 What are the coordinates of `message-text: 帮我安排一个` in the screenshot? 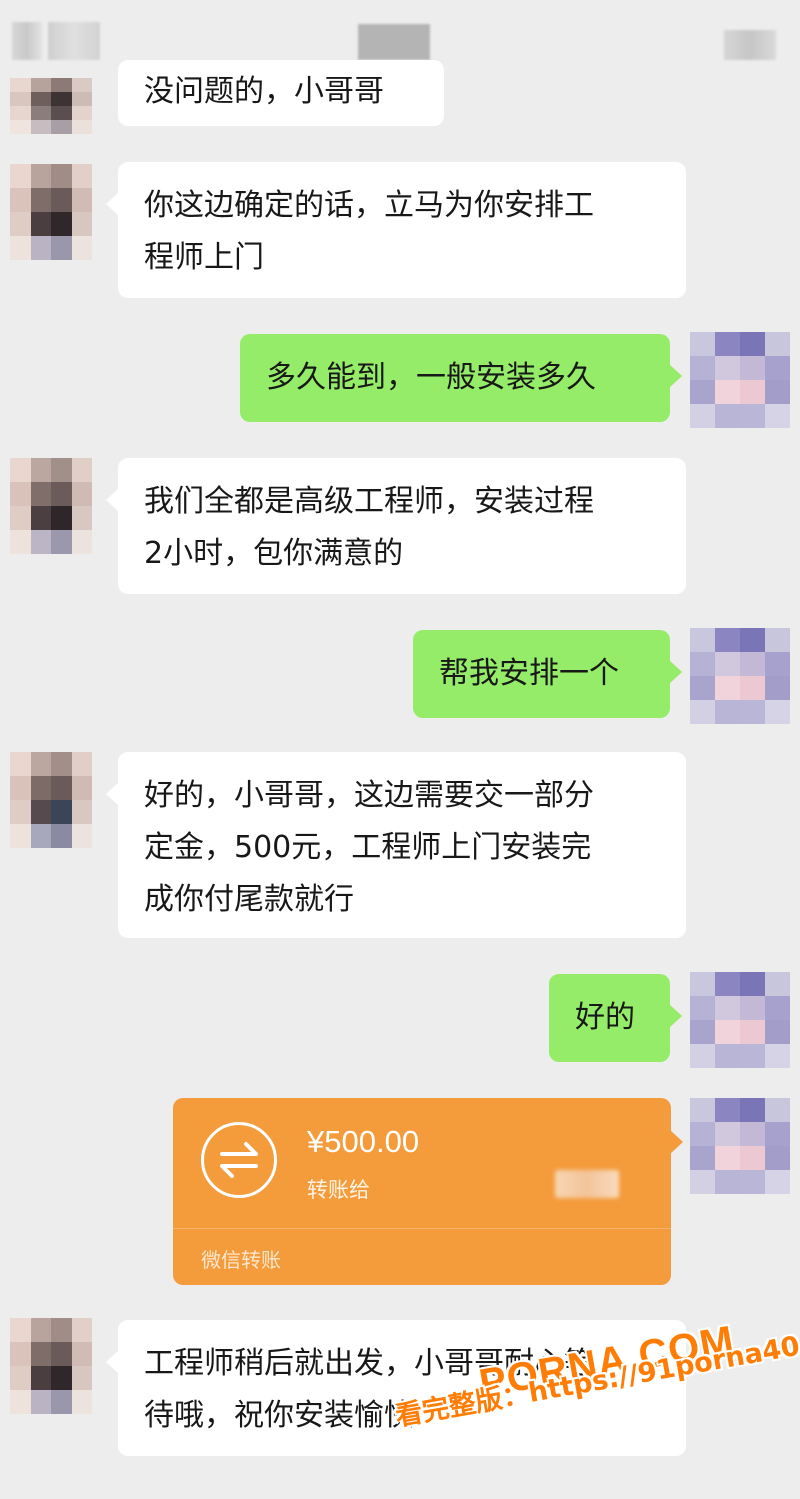 It's located at (529, 673).